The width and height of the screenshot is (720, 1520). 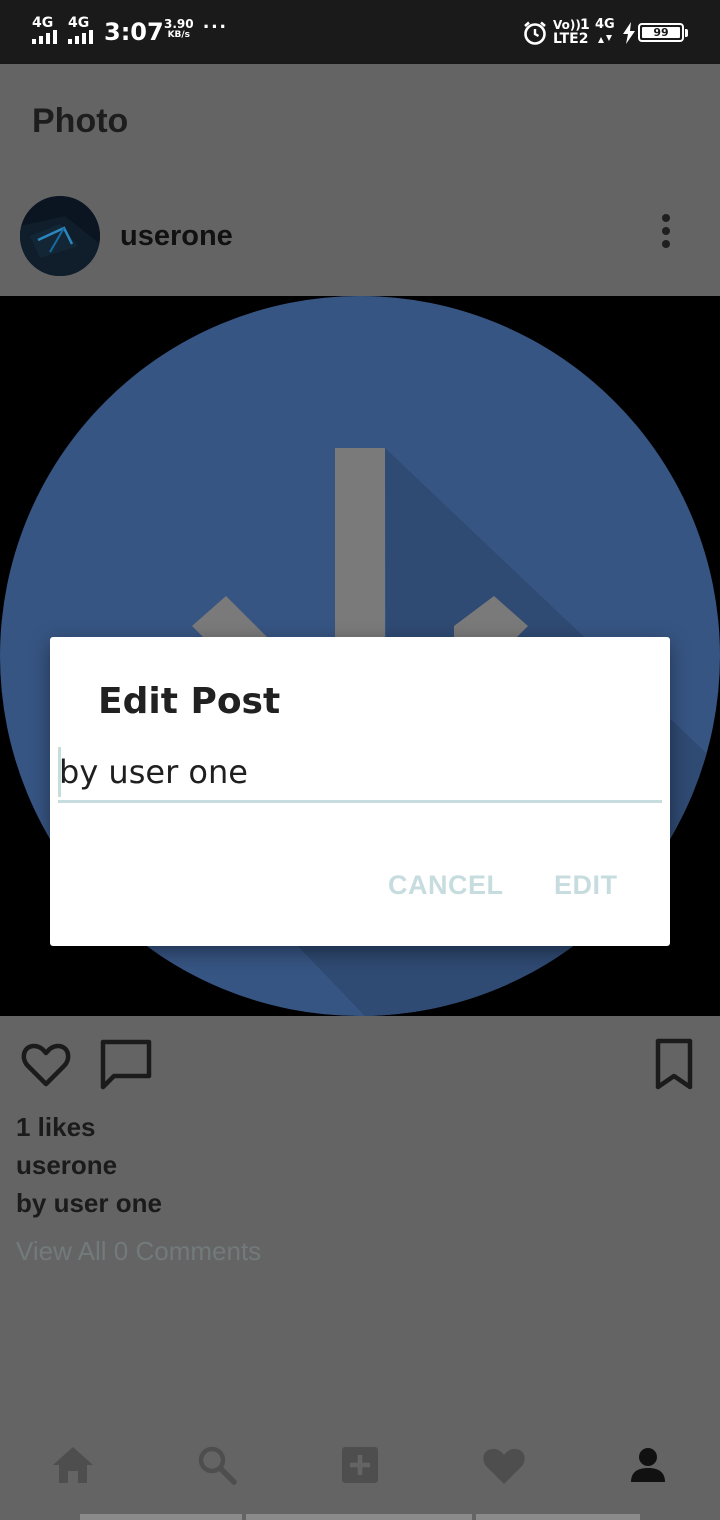 What do you see at coordinates (629, 33) in the screenshot?
I see `charging-icon` at bounding box center [629, 33].